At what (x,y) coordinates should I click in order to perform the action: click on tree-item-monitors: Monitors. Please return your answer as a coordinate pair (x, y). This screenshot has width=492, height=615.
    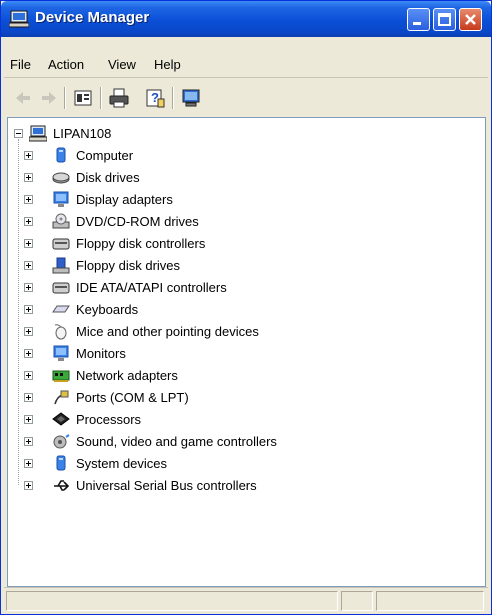
    Looking at the image, I should click on (162, 353).